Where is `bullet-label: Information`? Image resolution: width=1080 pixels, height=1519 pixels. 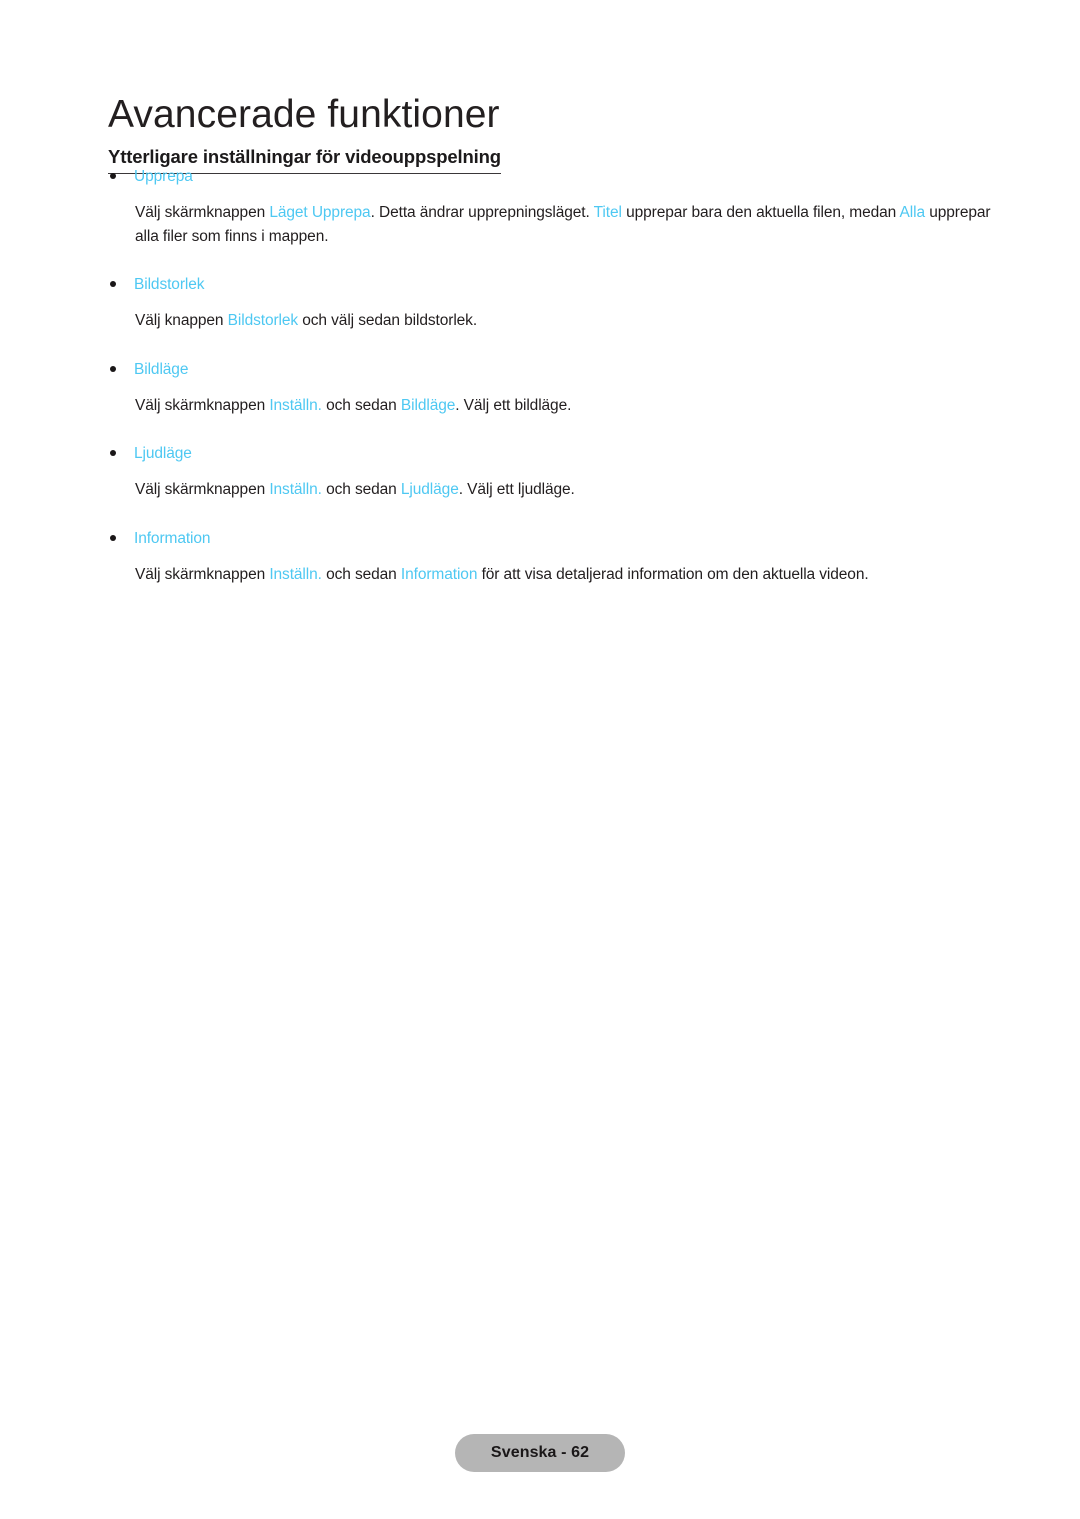
bullet-label: Information is located at coordinates (172, 538).